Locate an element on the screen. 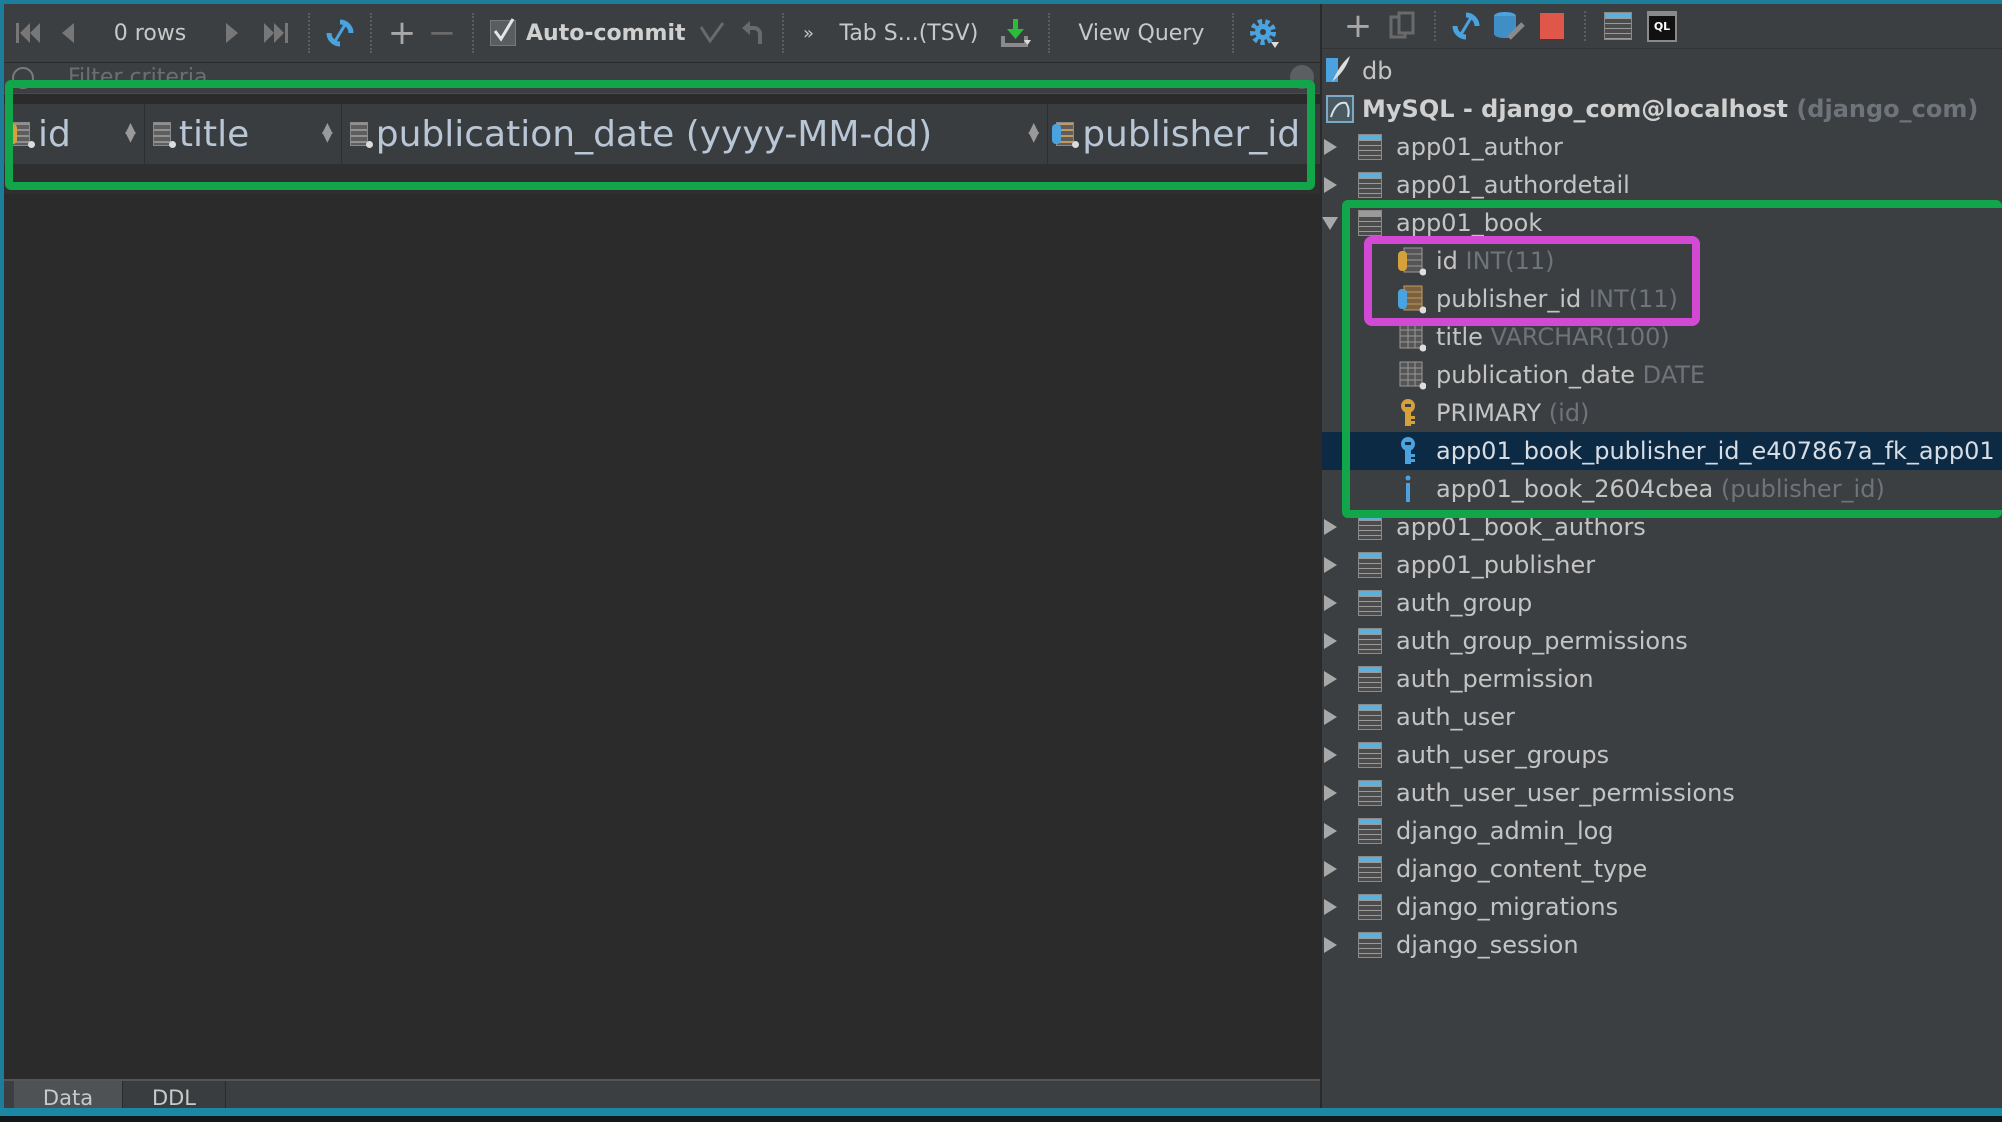  window-frame-bottom is located at coordinates (1001, 1119).